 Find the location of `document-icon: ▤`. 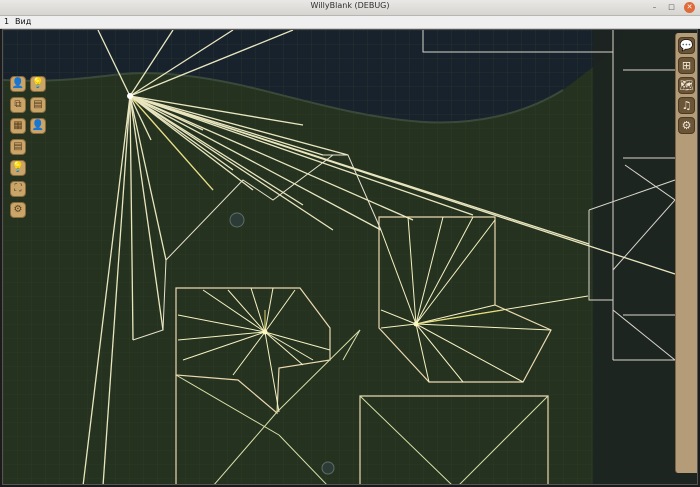

document-icon: ▤ is located at coordinates (18, 147).